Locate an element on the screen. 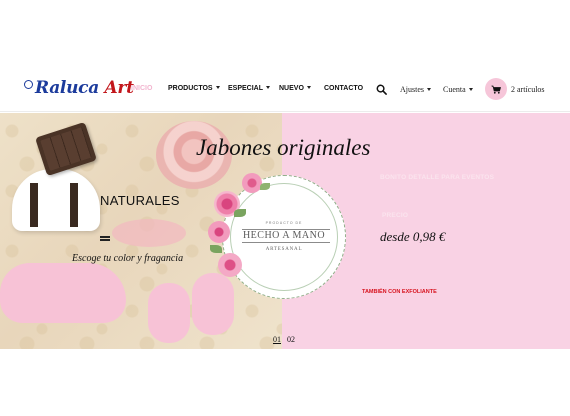 This screenshot has height=416, width=570. slide-indicator-2: 02 is located at coordinates (291, 339).